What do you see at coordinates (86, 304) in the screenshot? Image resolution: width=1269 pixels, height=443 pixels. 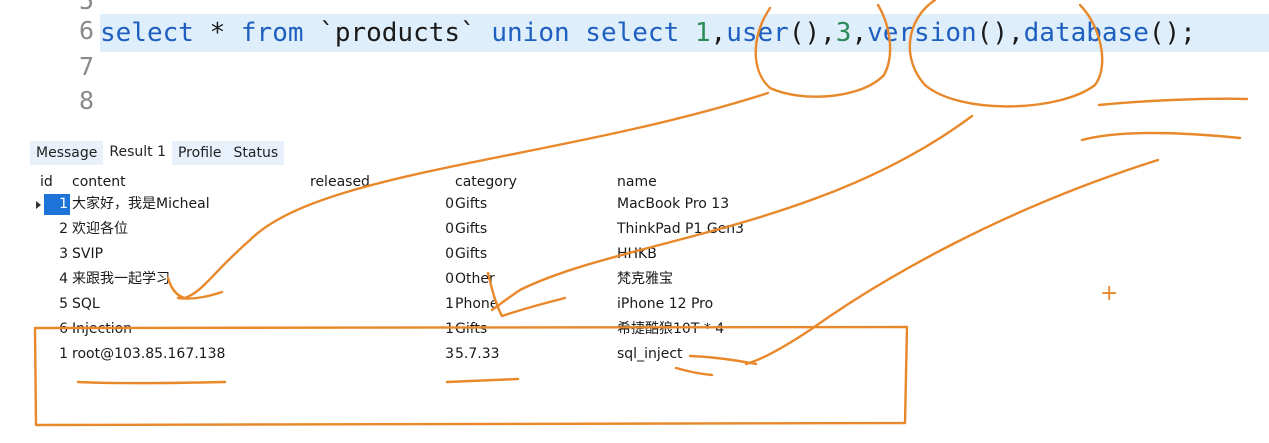 I see `cell-content: SQL` at bounding box center [86, 304].